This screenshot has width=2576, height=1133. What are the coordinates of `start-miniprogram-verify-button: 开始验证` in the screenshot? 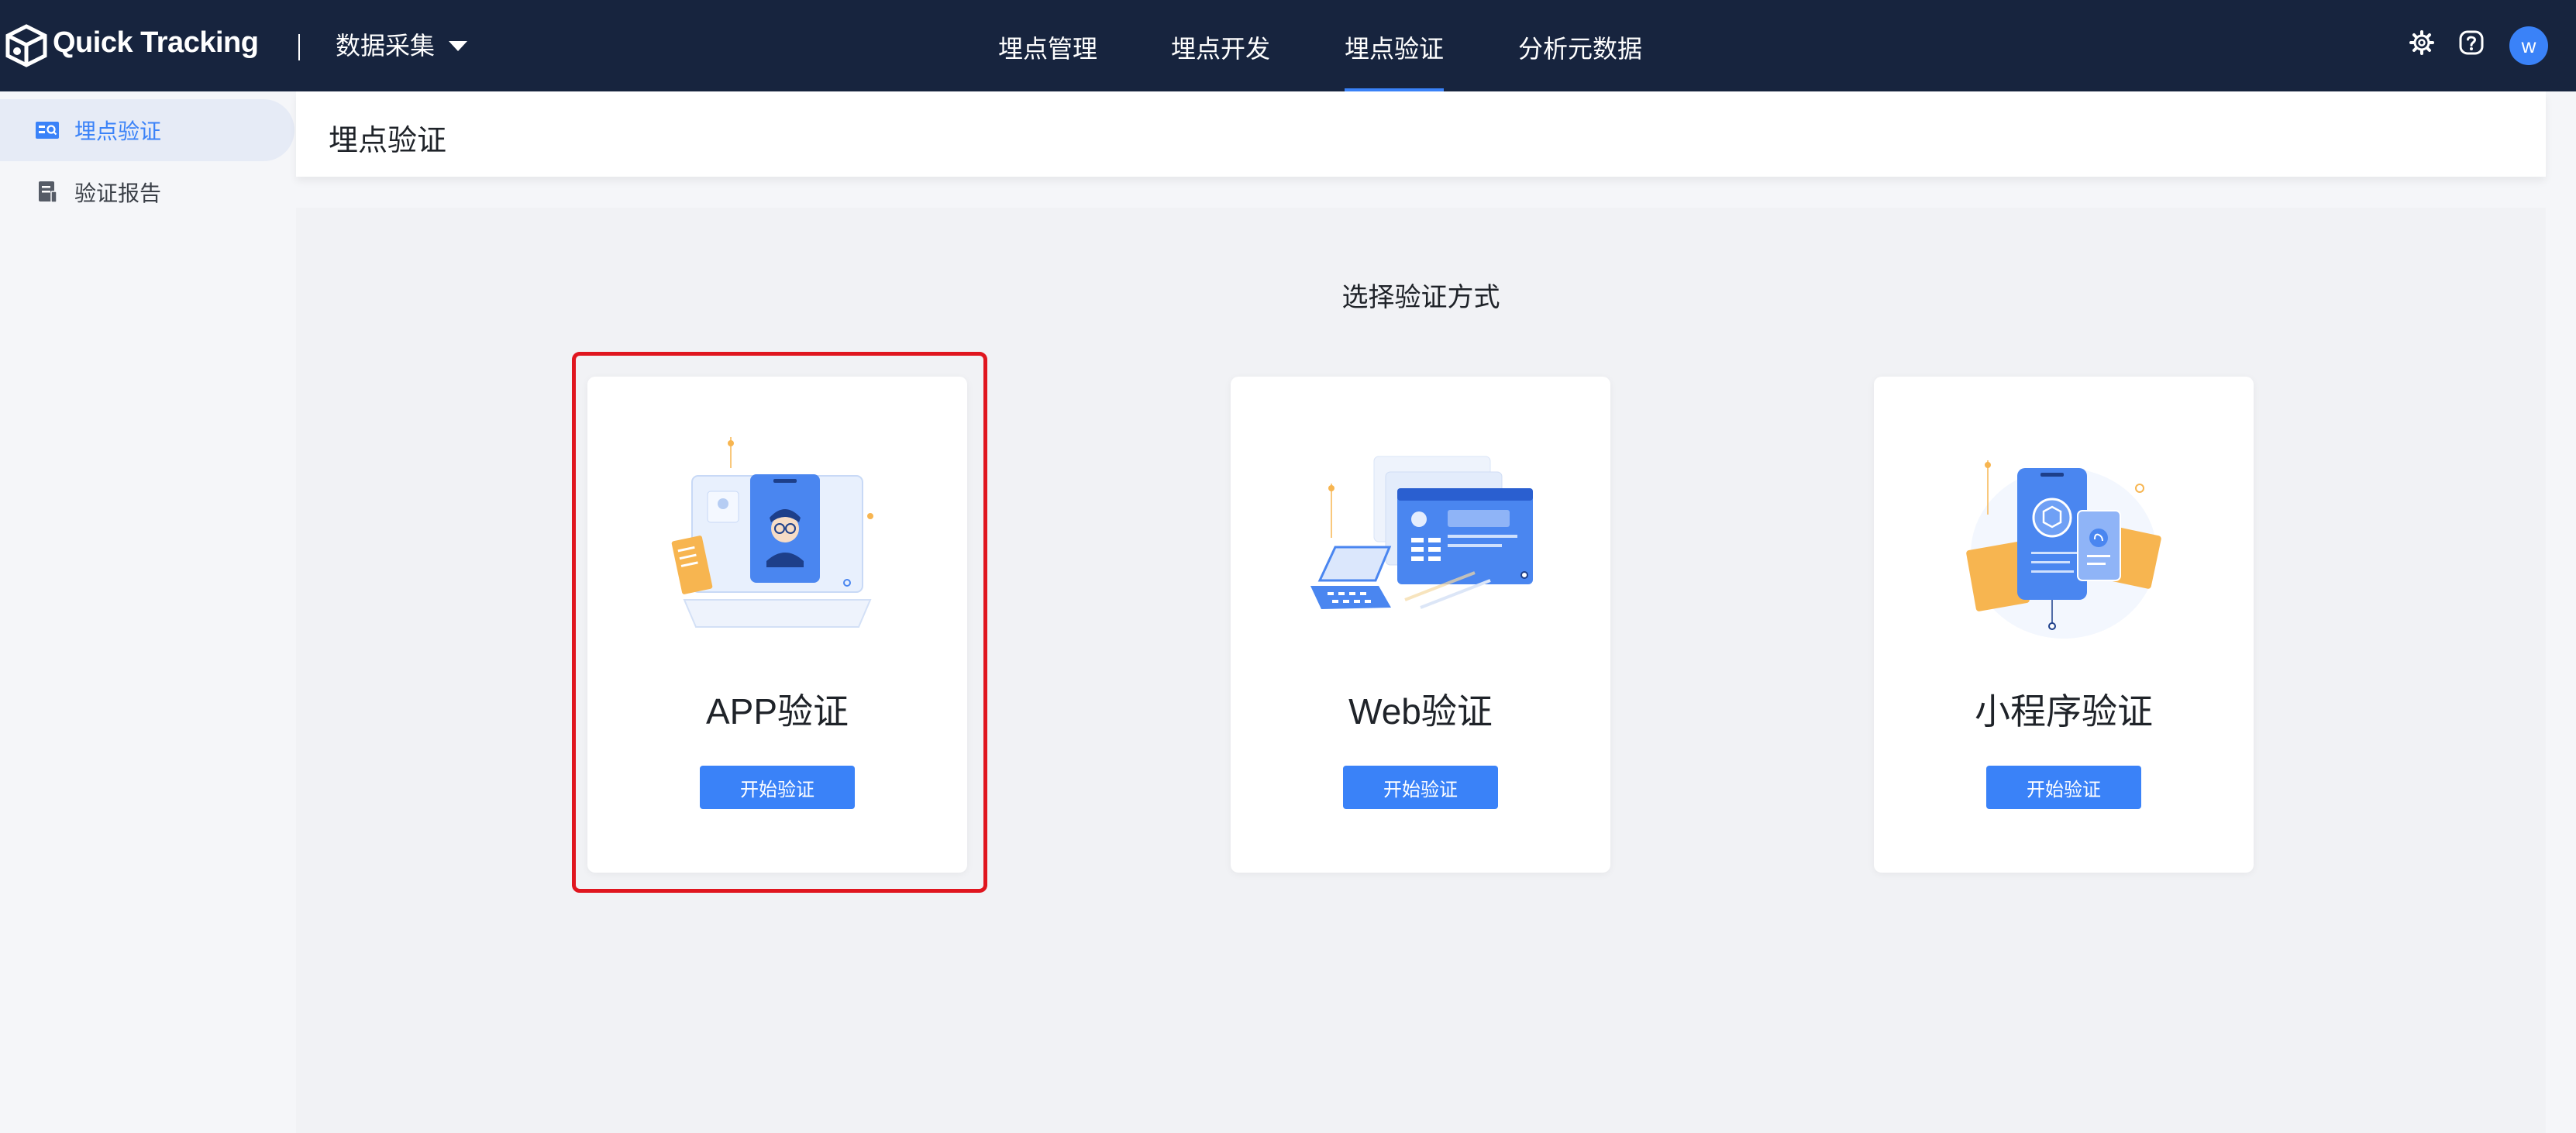 It's located at (2063, 787).